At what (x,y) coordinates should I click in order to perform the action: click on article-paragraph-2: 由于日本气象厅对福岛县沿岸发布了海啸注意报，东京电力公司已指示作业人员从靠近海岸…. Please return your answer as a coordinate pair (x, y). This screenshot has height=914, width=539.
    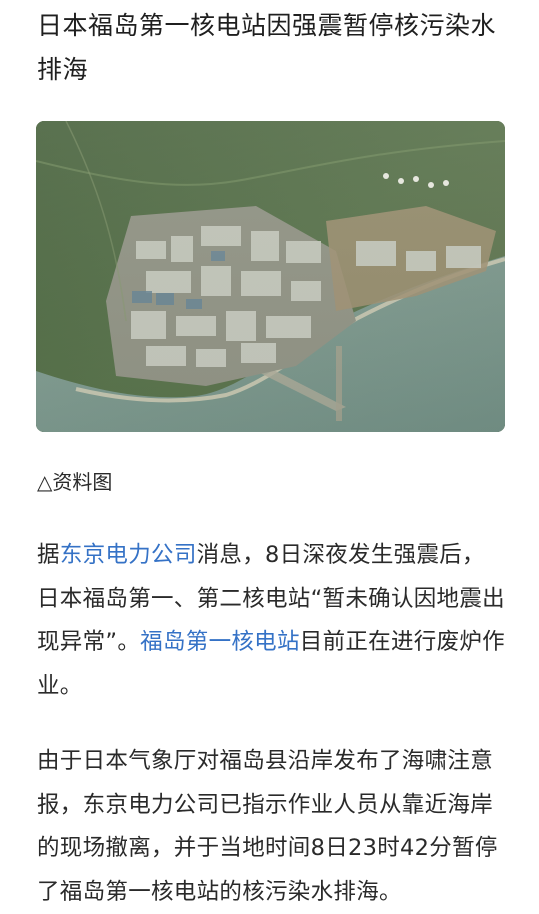
    Looking at the image, I should click on (267, 826).